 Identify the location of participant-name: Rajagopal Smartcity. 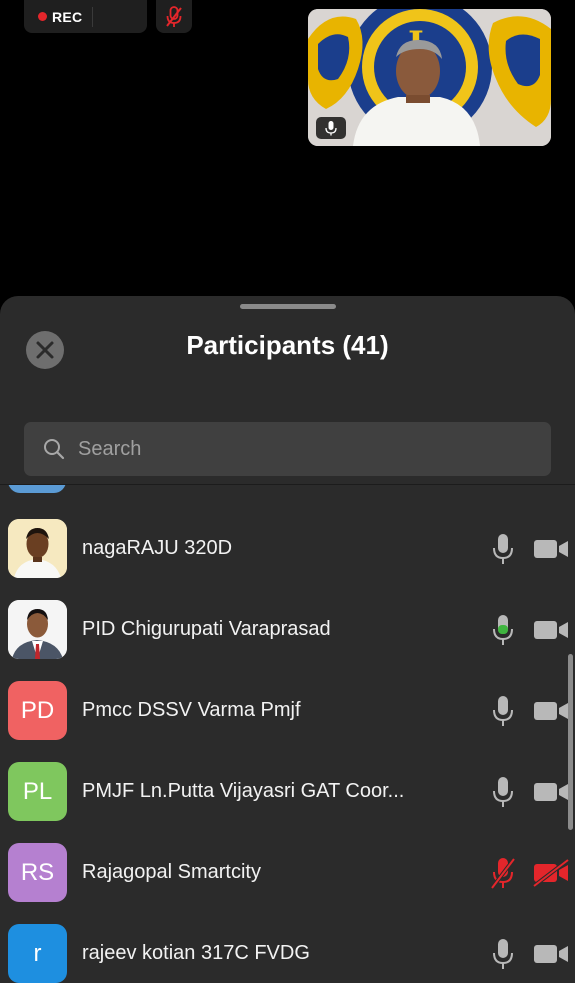
(171, 872).